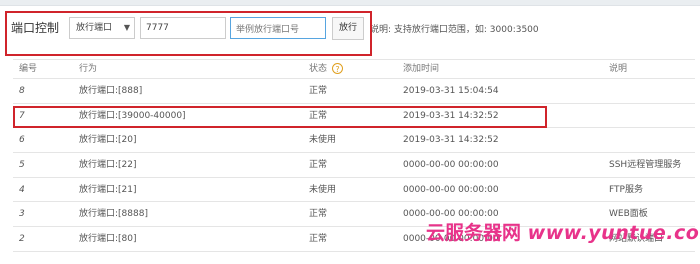 The image size is (700, 264). Describe the element at coordinates (22, 165) in the screenshot. I see `row-id: 5` at that location.